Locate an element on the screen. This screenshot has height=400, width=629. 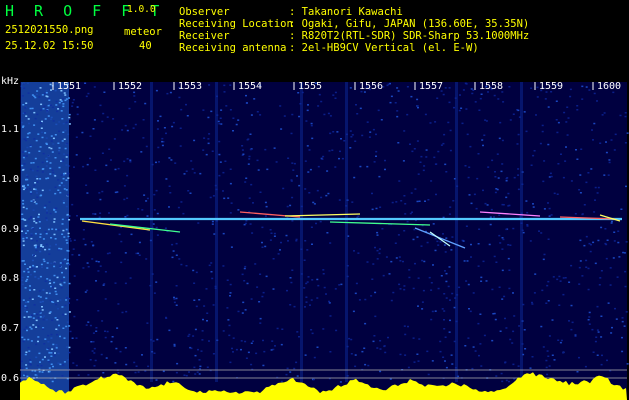
observer-value: : Takanori Kawachi is located at coordinates (346, 12).